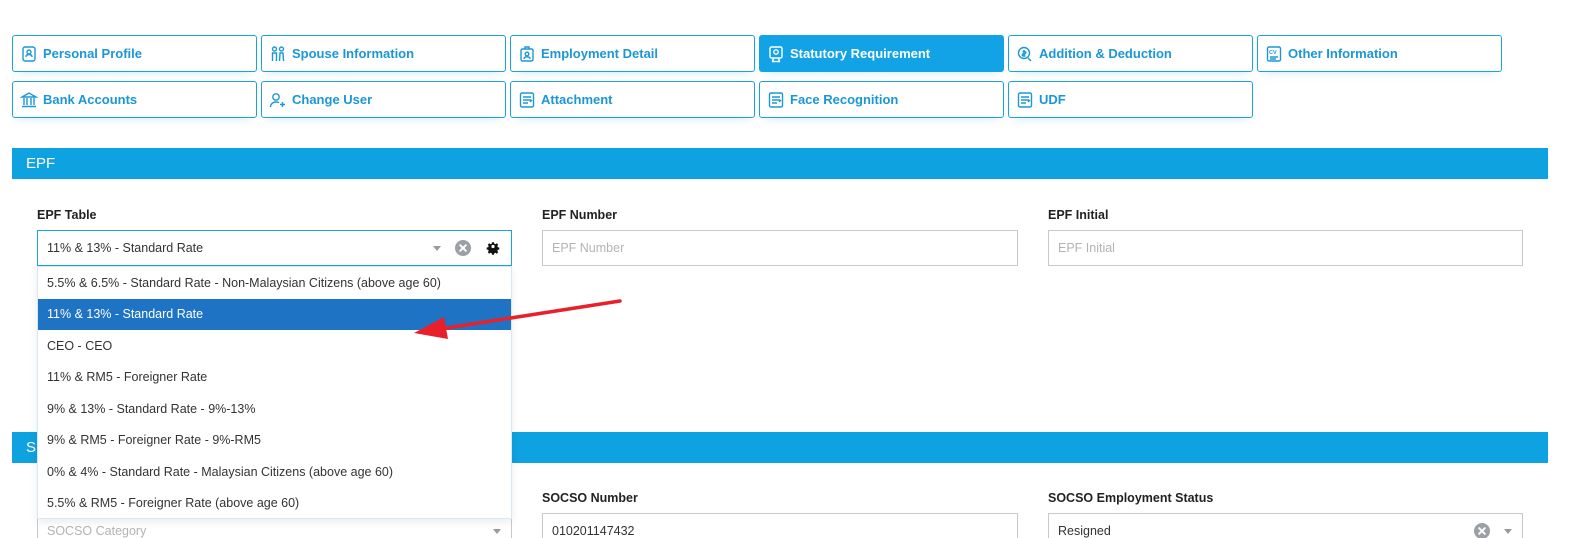  I want to click on tab-face-recognition: Face Recognition, so click(881, 99).